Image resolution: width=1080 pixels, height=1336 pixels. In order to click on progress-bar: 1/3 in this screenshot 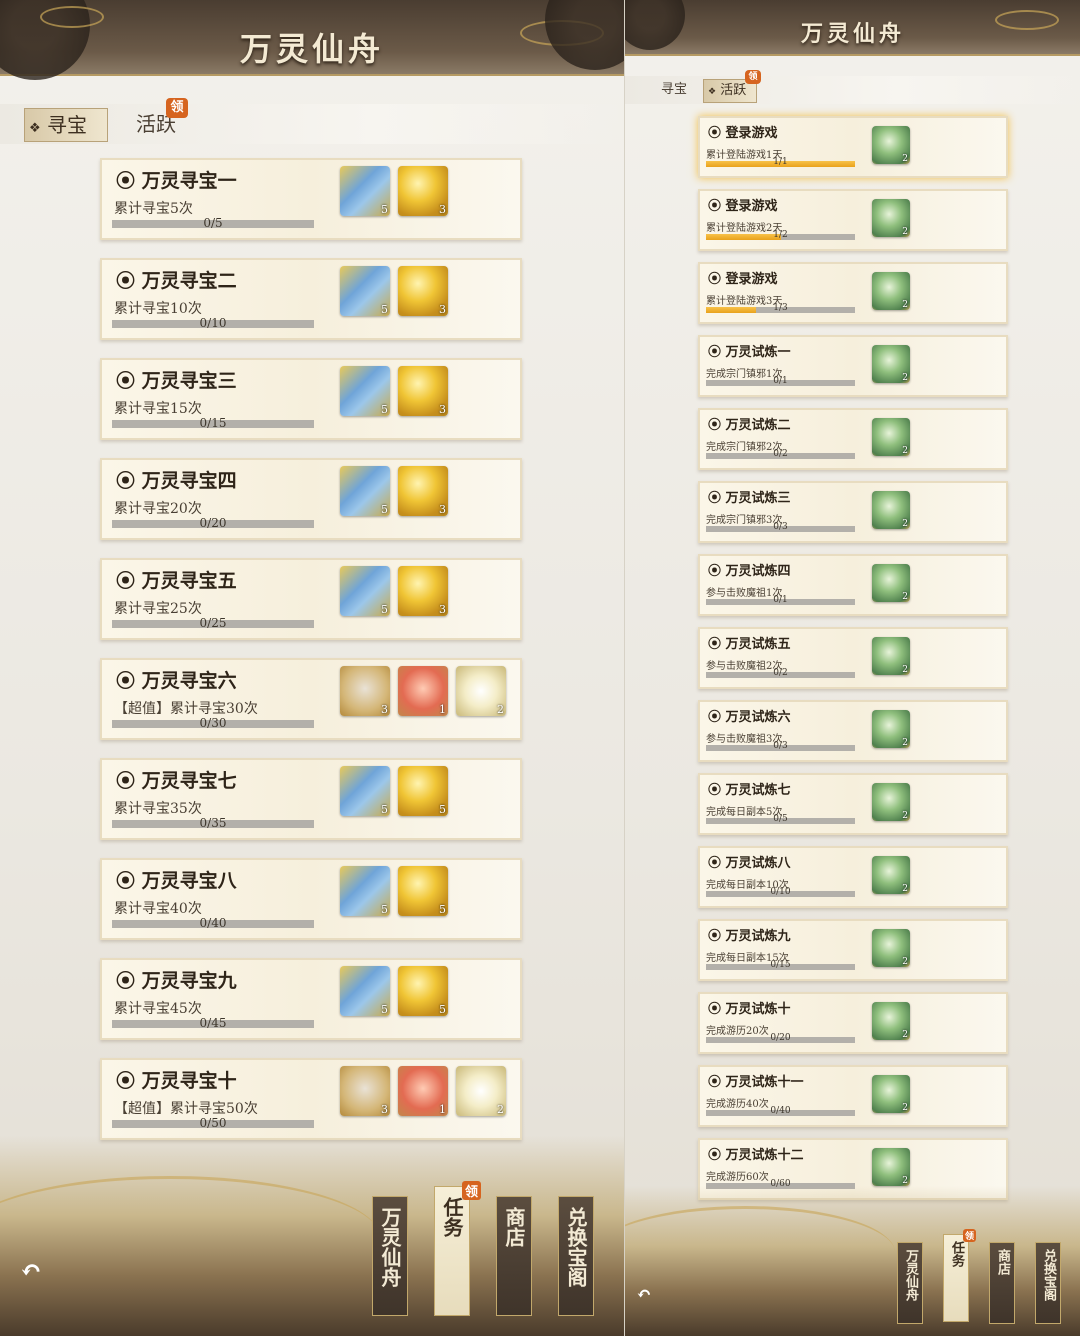, I will do `click(780, 308)`.